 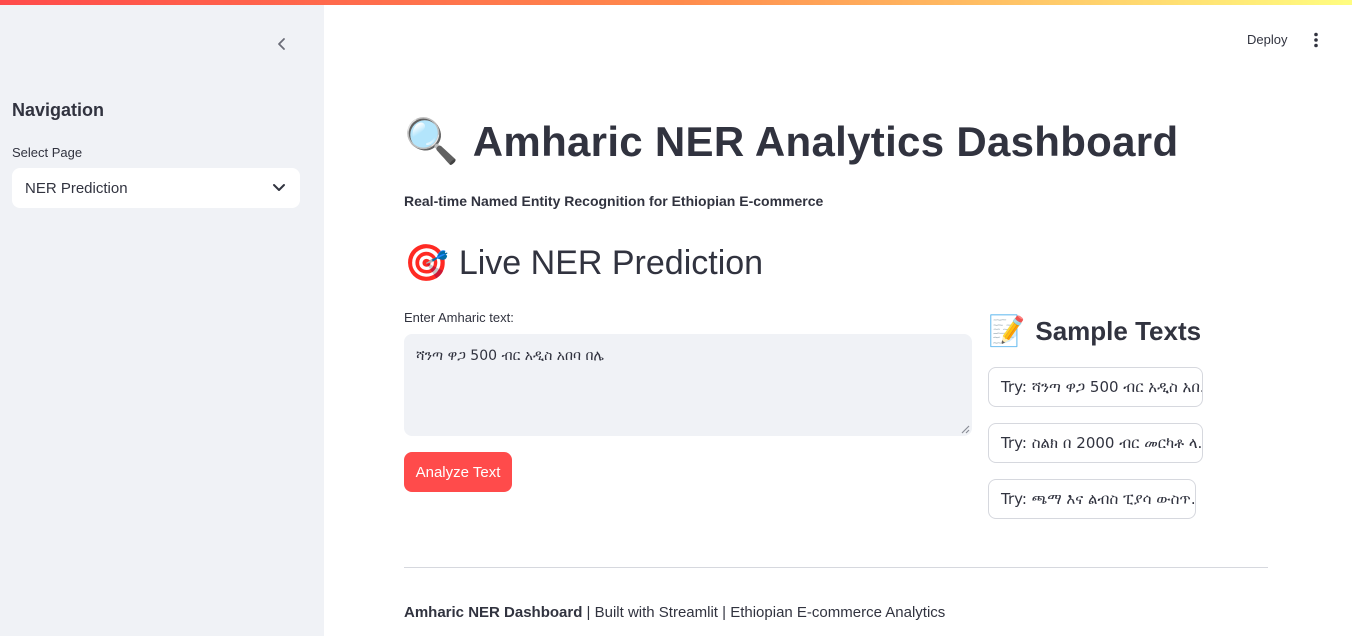 I want to click on main-menu-button, so click(x=1316, y=40).